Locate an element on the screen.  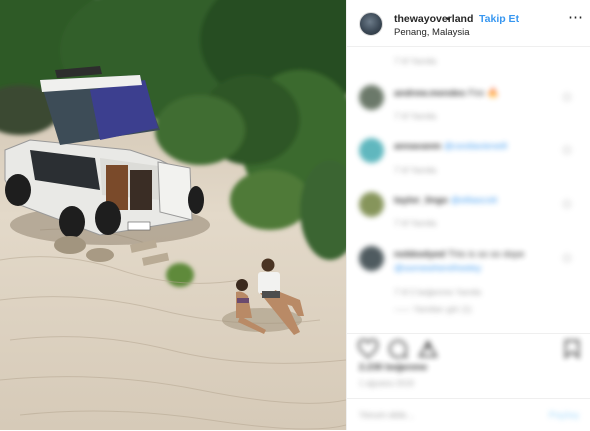
comment-text: taylor_lingo @elliascott is located at coordinates (445, 200).